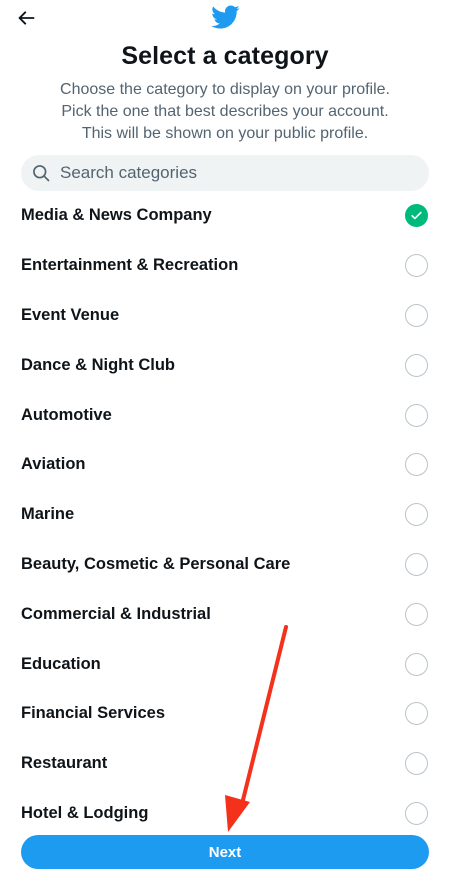  Describe the element at coordinates (116, 215) in the screenshot. I see `category-label: Media & News Company` at that location.